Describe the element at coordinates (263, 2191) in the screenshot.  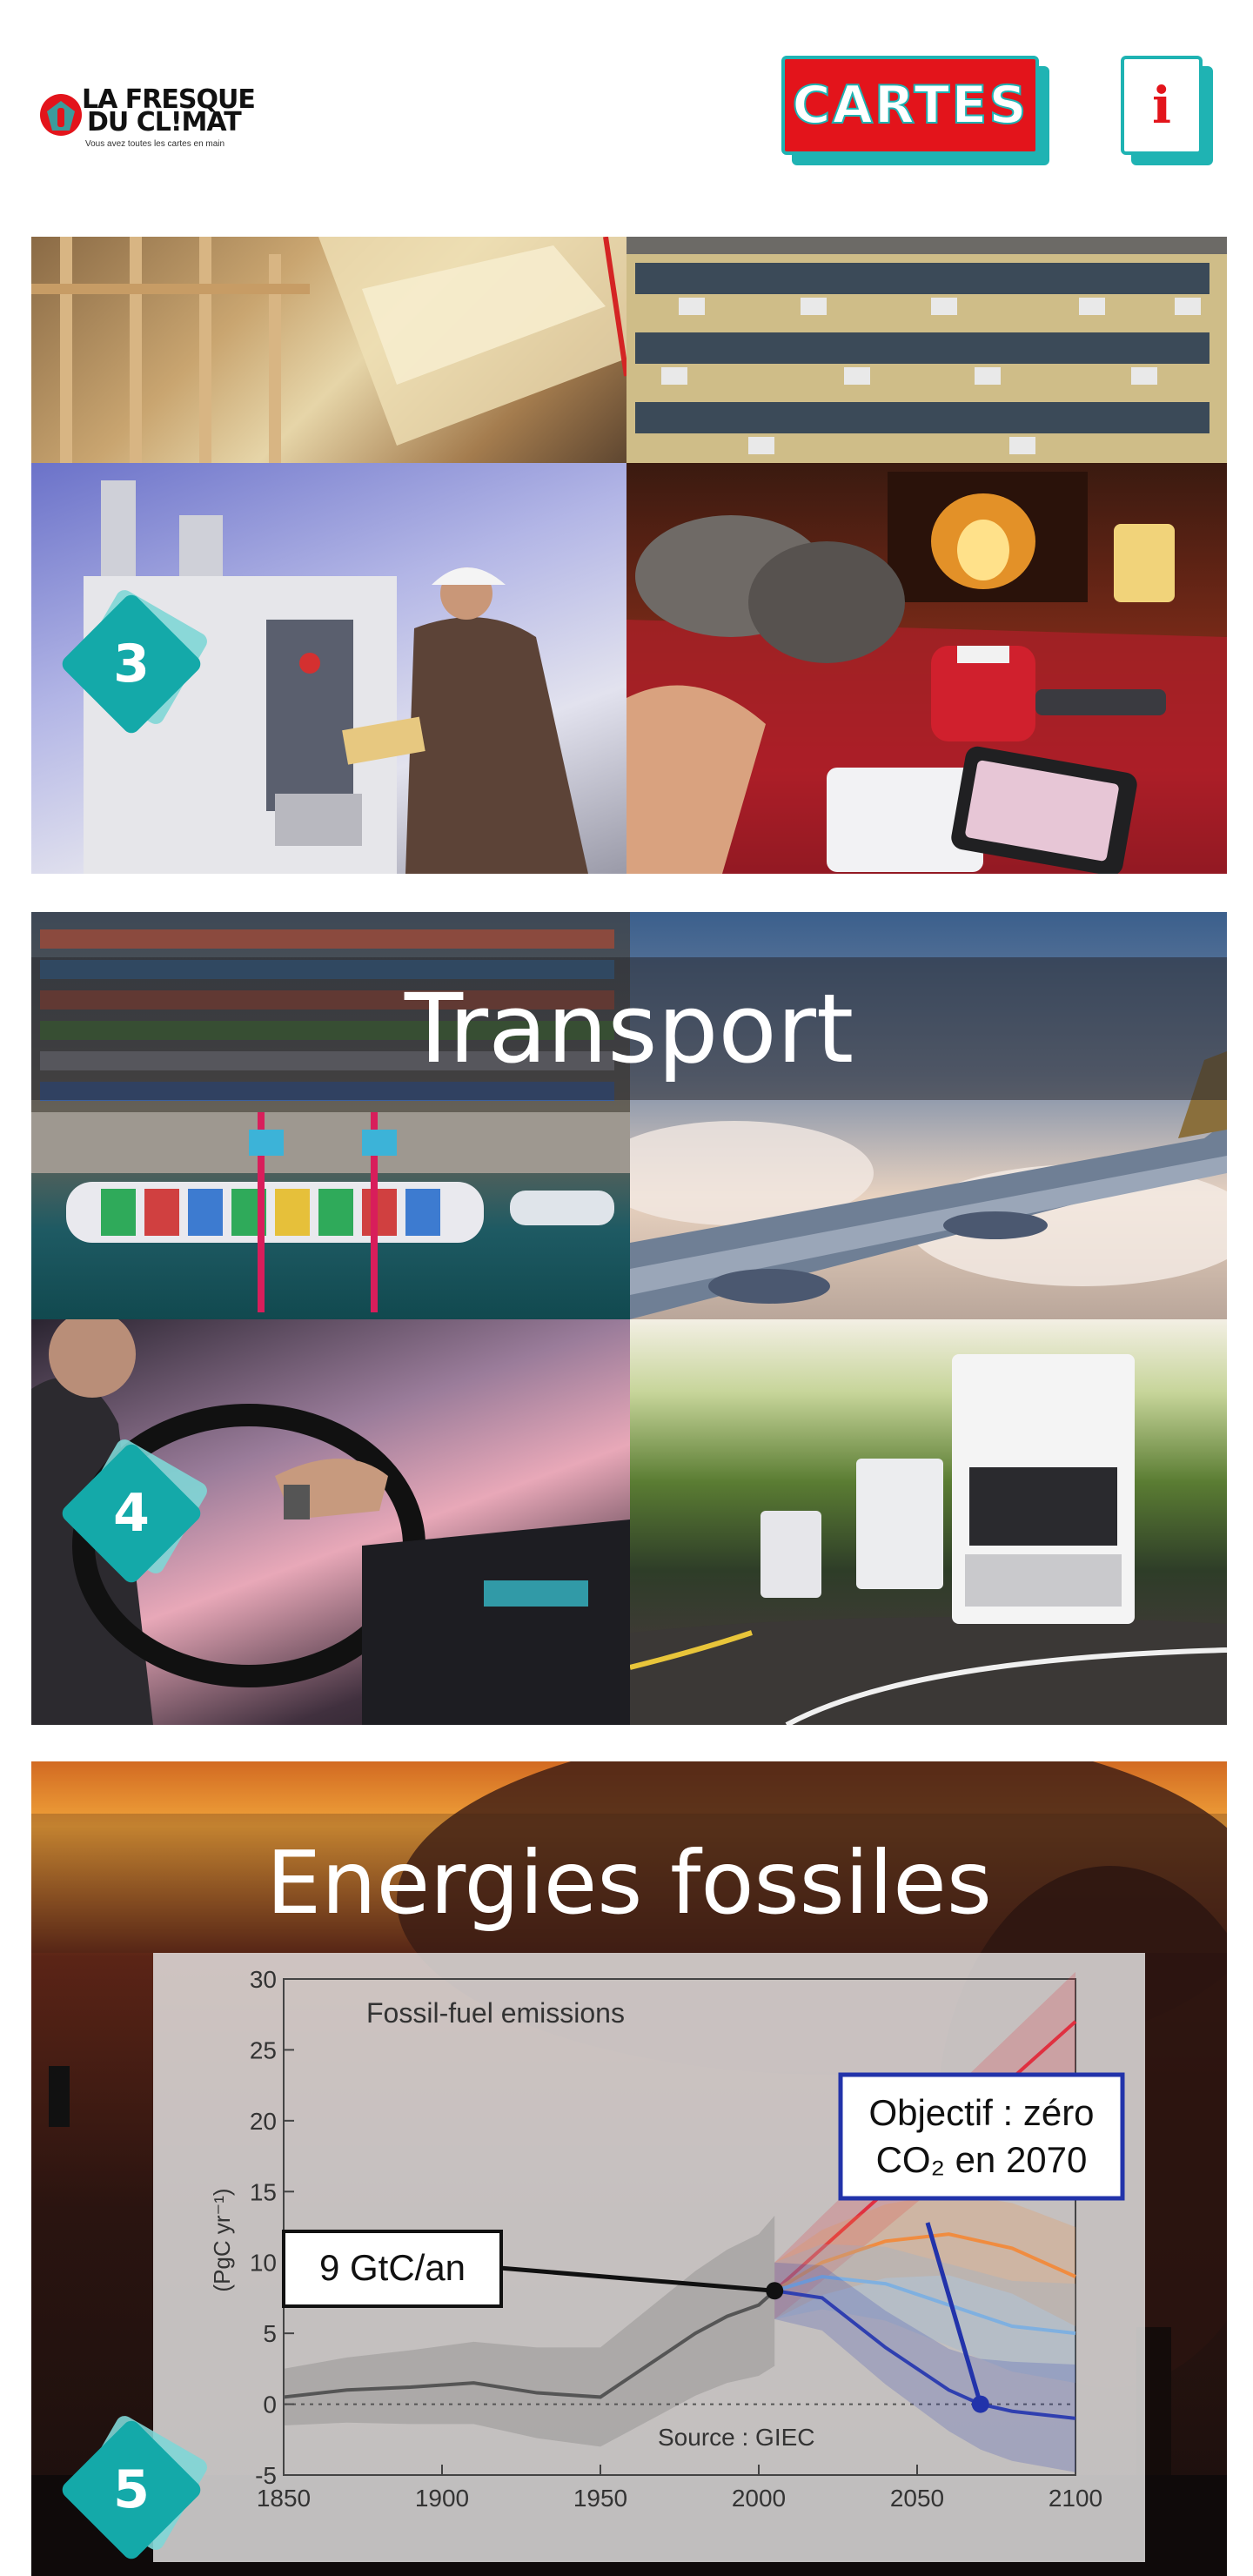
I see `y-tick-label: 15` at that location.